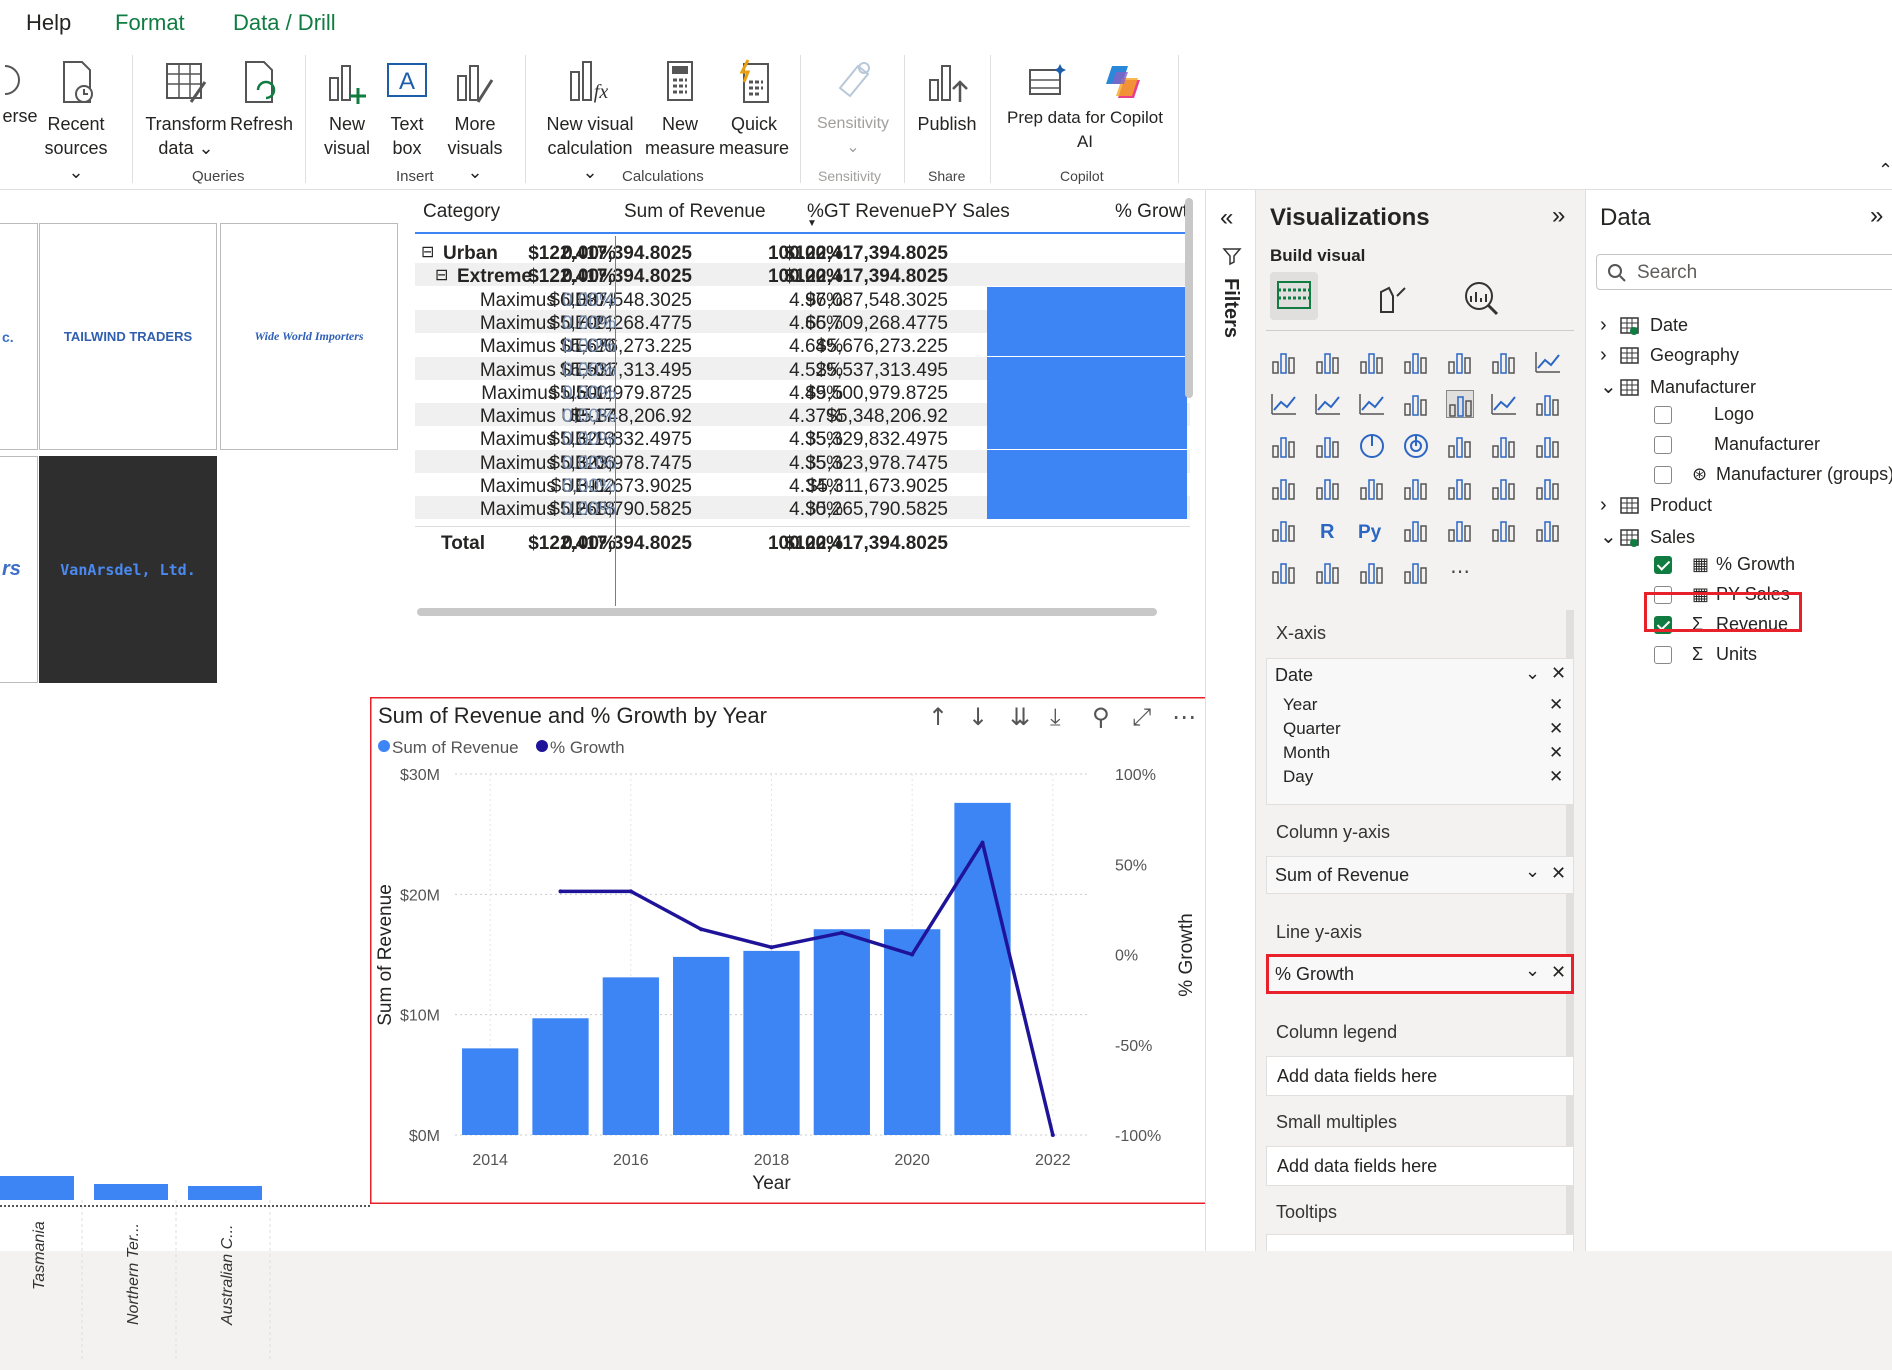  I want to click on prep-data-copilot-button: Prep data for Copilot AI, so click(1085, 106).